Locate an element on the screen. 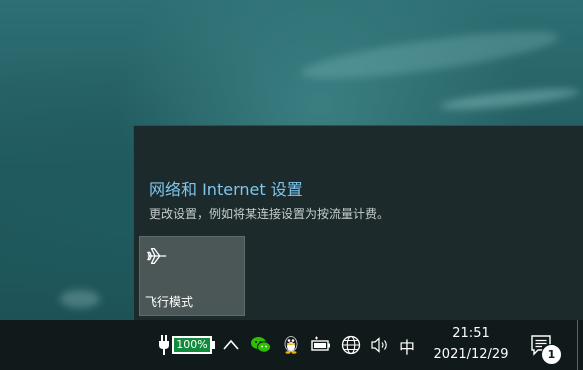 The width and height of the screenshot is (583, 370). clock-date: 2021/12/29 is located at coordinates (471, 354).